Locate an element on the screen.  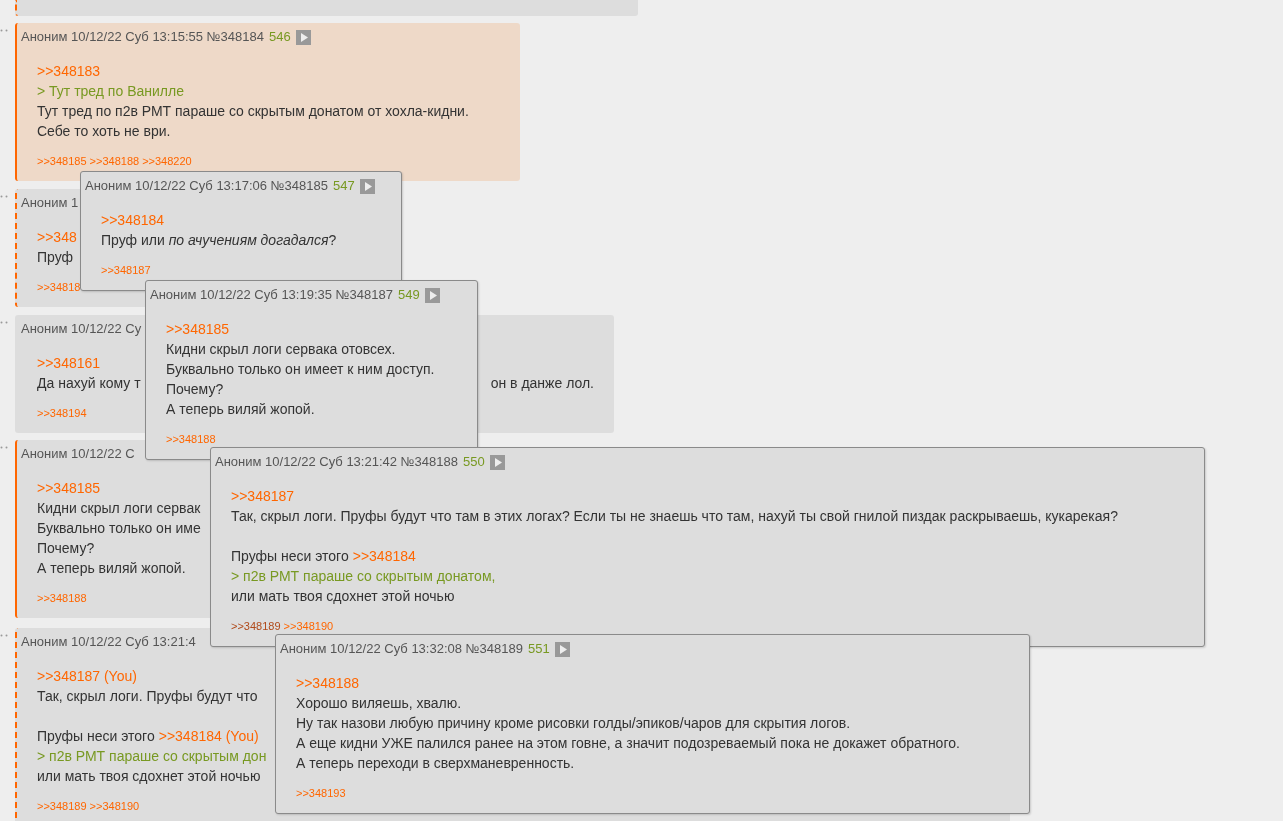
post-text: Кидни скрыл логи сервак is located at coordinates (119, 508).